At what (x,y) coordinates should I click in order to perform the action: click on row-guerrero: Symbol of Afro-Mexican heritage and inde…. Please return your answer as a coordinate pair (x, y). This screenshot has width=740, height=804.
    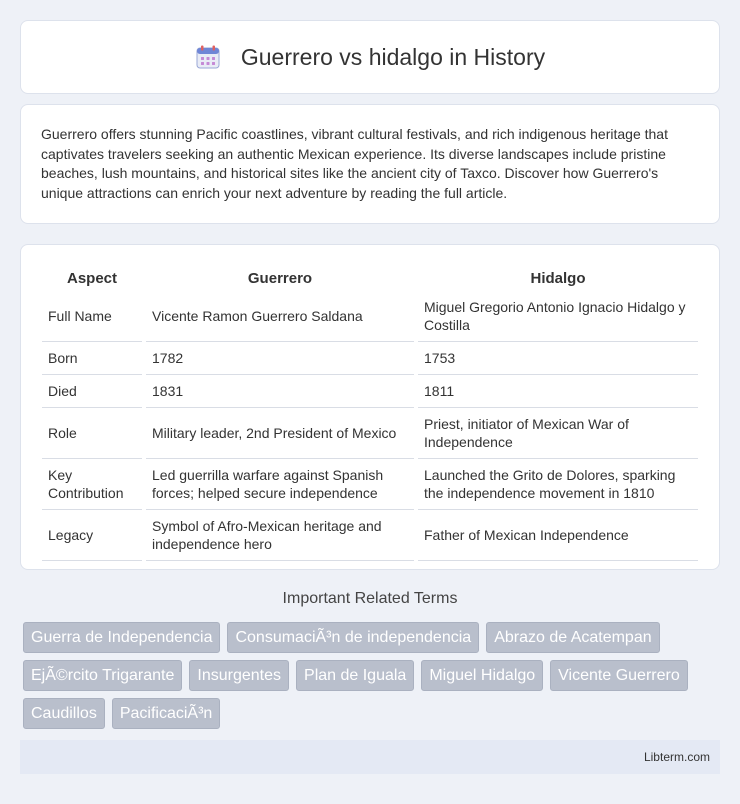
    Looking at the image, I should click on (280, 535).